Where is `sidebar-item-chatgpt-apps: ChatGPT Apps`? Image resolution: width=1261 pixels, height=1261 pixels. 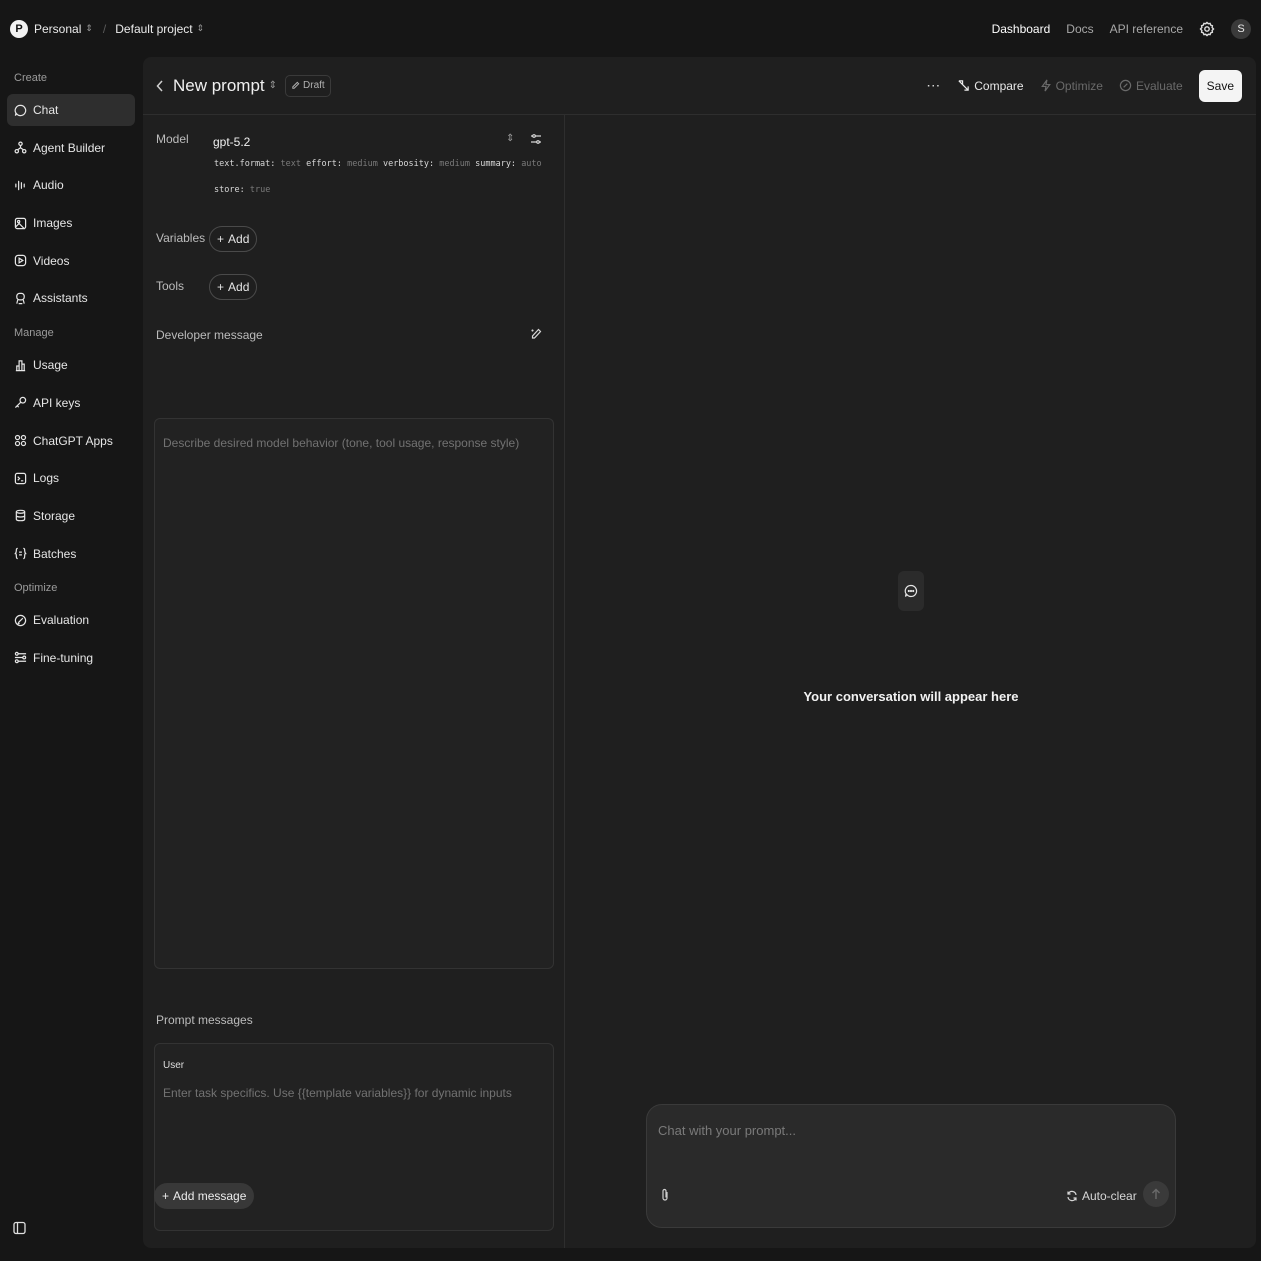
sidebar-item-chatgpt-apps: ChatGPT Apps is located at coordinates (71, 441).